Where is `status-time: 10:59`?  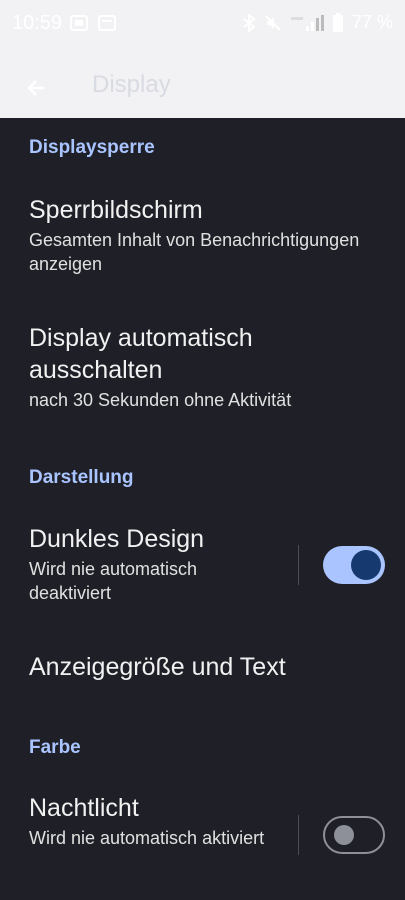
status-time: 10:59 is located at coordinates (37, 23).